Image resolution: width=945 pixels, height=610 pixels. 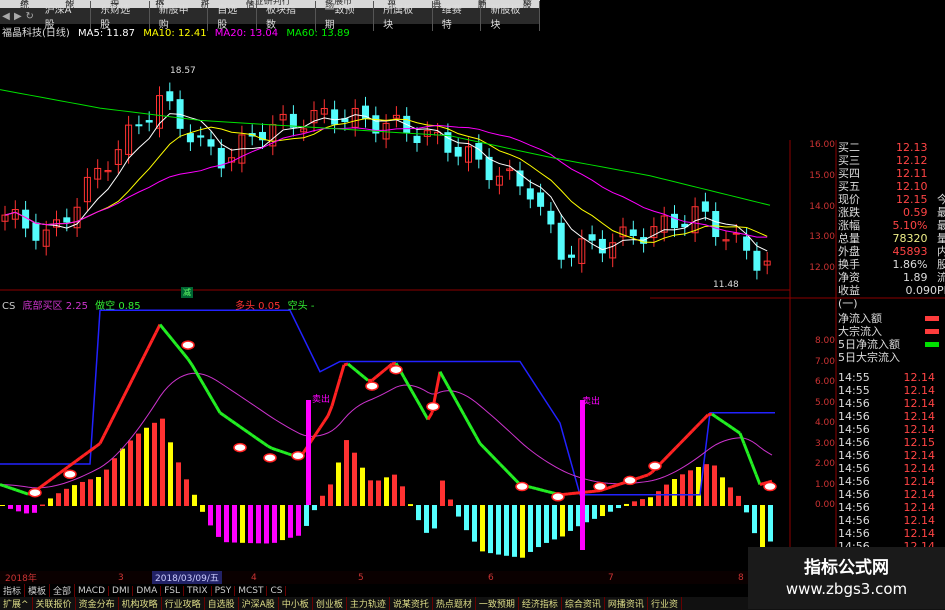 I want to click on bottom-tab: 自选股, so click(x=222, y=603).